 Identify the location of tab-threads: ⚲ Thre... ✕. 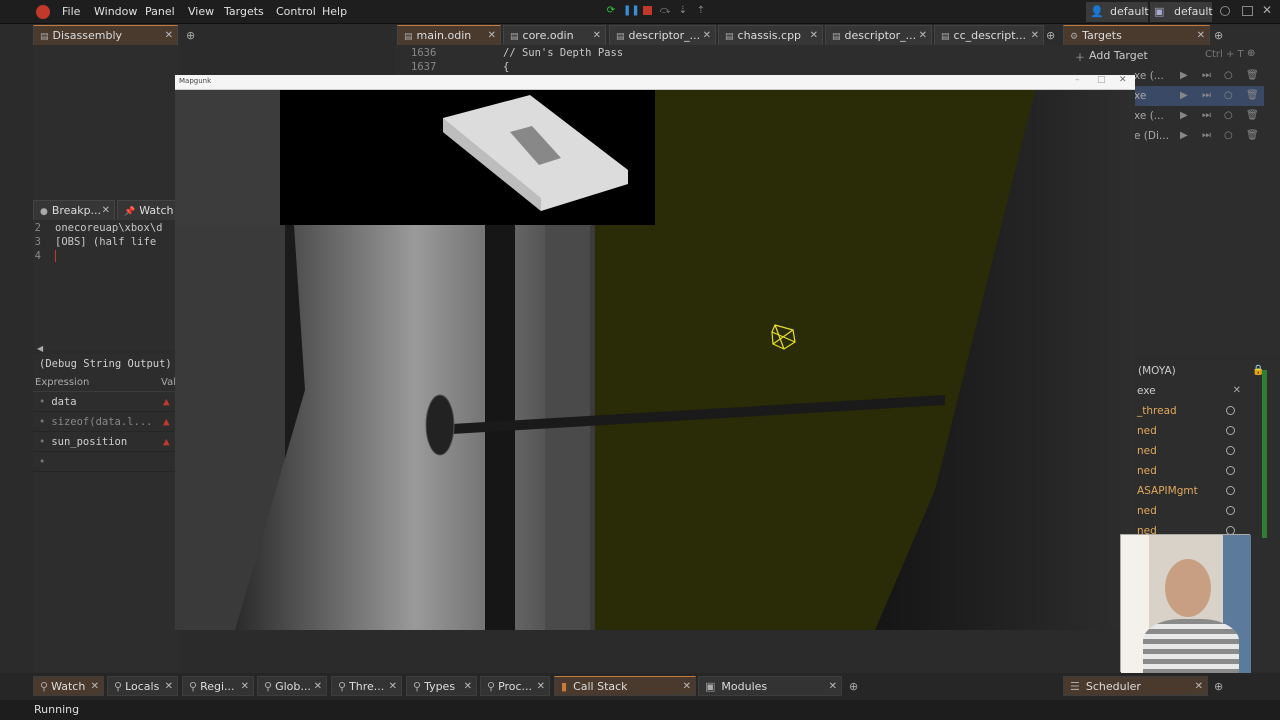
(366, 686).